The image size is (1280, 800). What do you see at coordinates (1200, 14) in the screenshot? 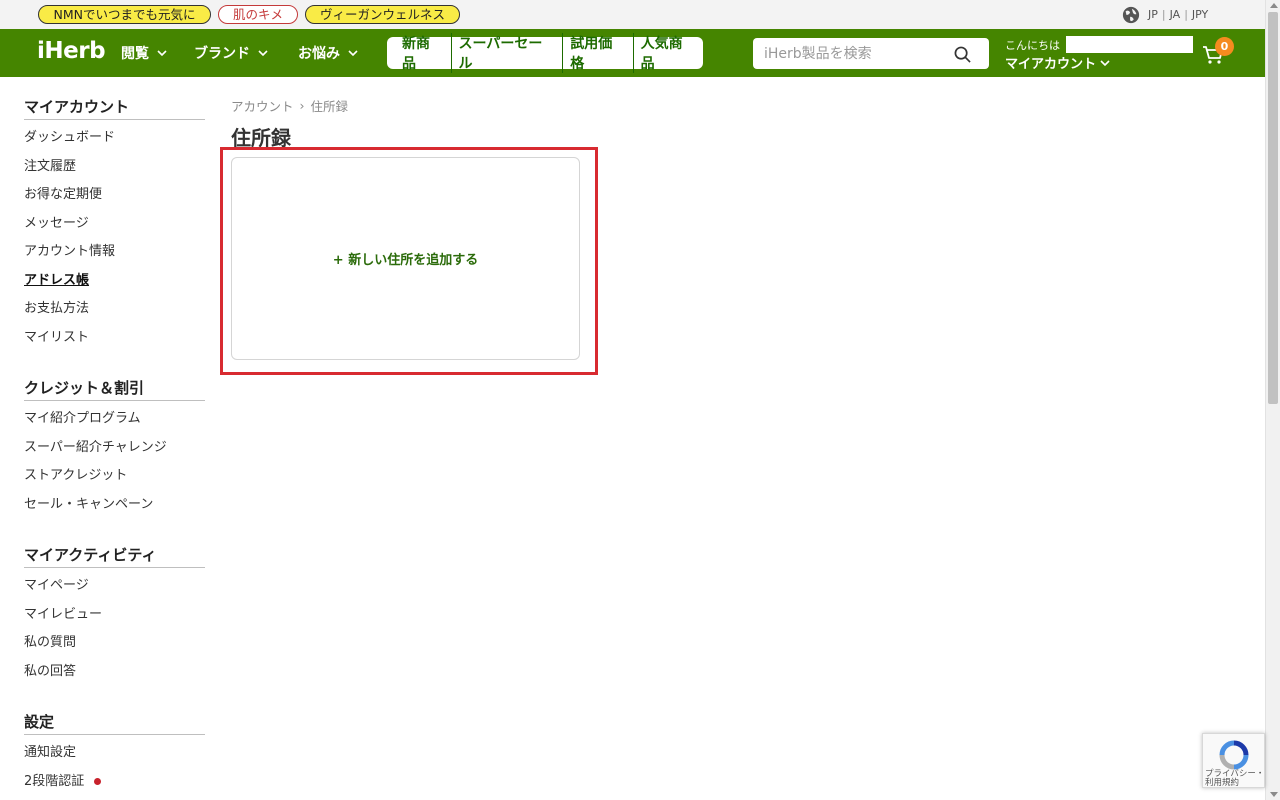
I see `locale-currency: JPY` at bounding box center [1200, 14].